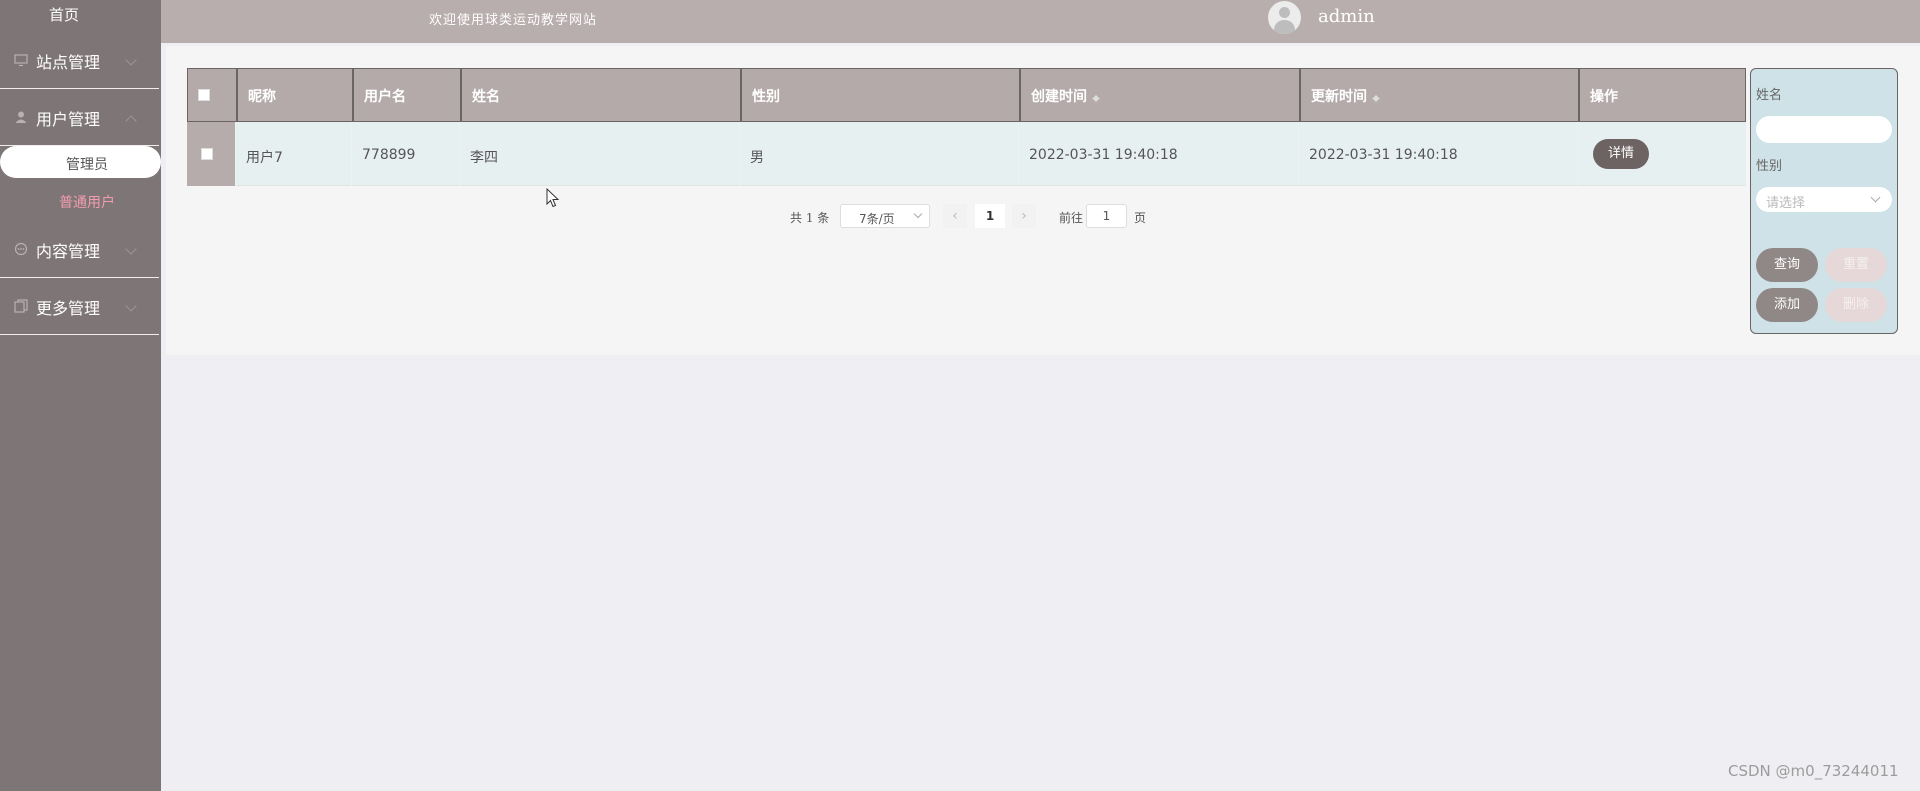 Image resolution: width=1920 pixels, height=791 pixels. What do you see at coordinates (131, 121) in the screenshot?
I see `chevron-up-icon` at bounding box center [131, 121].